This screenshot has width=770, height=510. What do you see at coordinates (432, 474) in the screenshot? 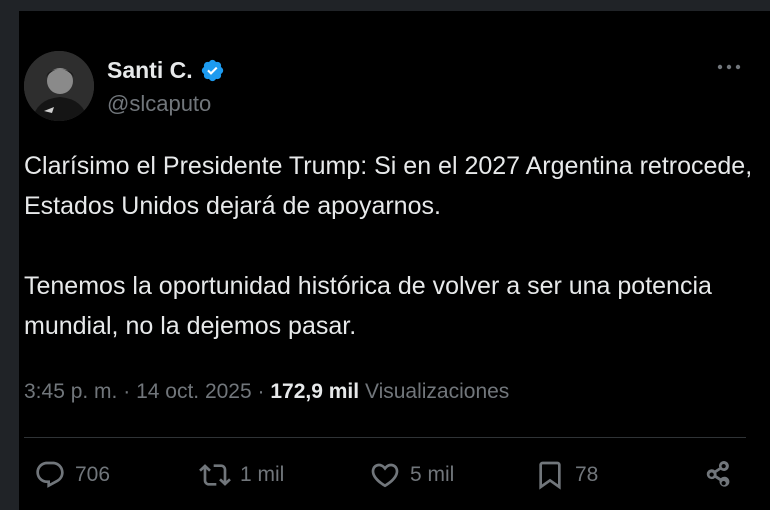
I see `like-count: 5 mil` at bounding box center [432, 474].